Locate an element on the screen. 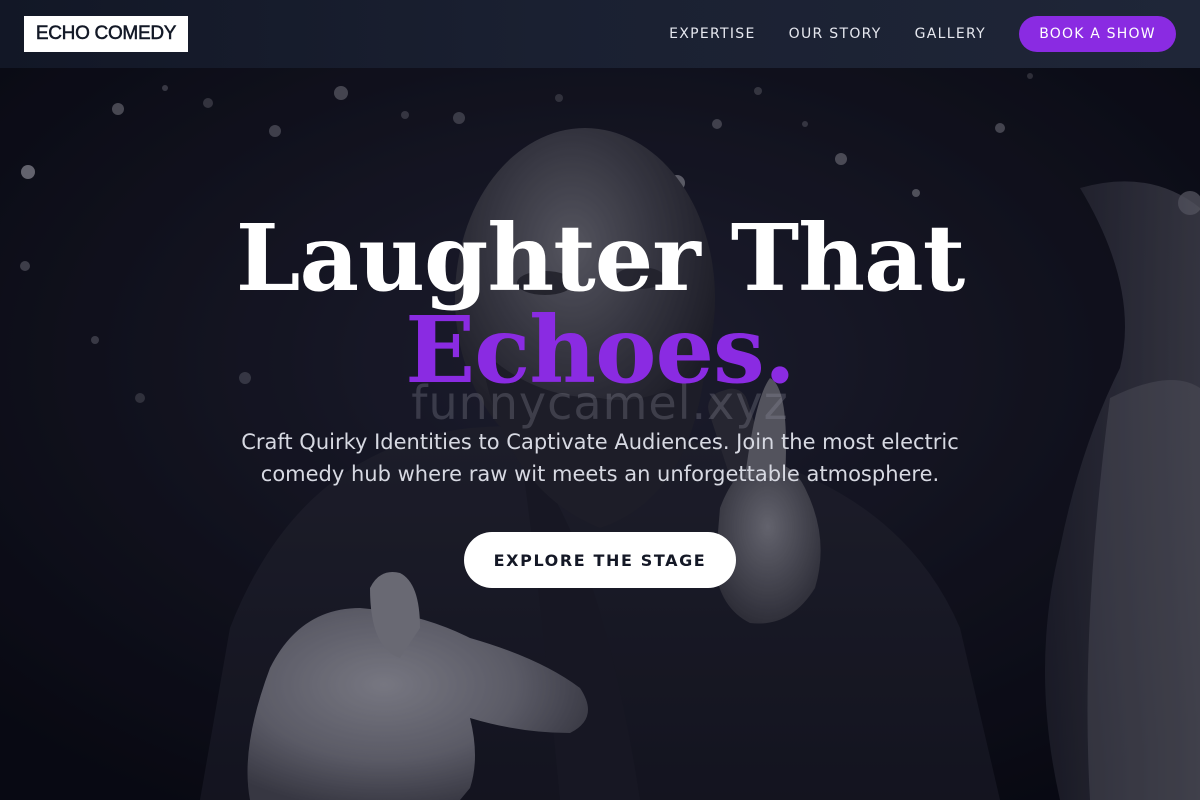 The image size is (1200, 800). logo: ECHO COMEDY is located at coordinates (106, 34).